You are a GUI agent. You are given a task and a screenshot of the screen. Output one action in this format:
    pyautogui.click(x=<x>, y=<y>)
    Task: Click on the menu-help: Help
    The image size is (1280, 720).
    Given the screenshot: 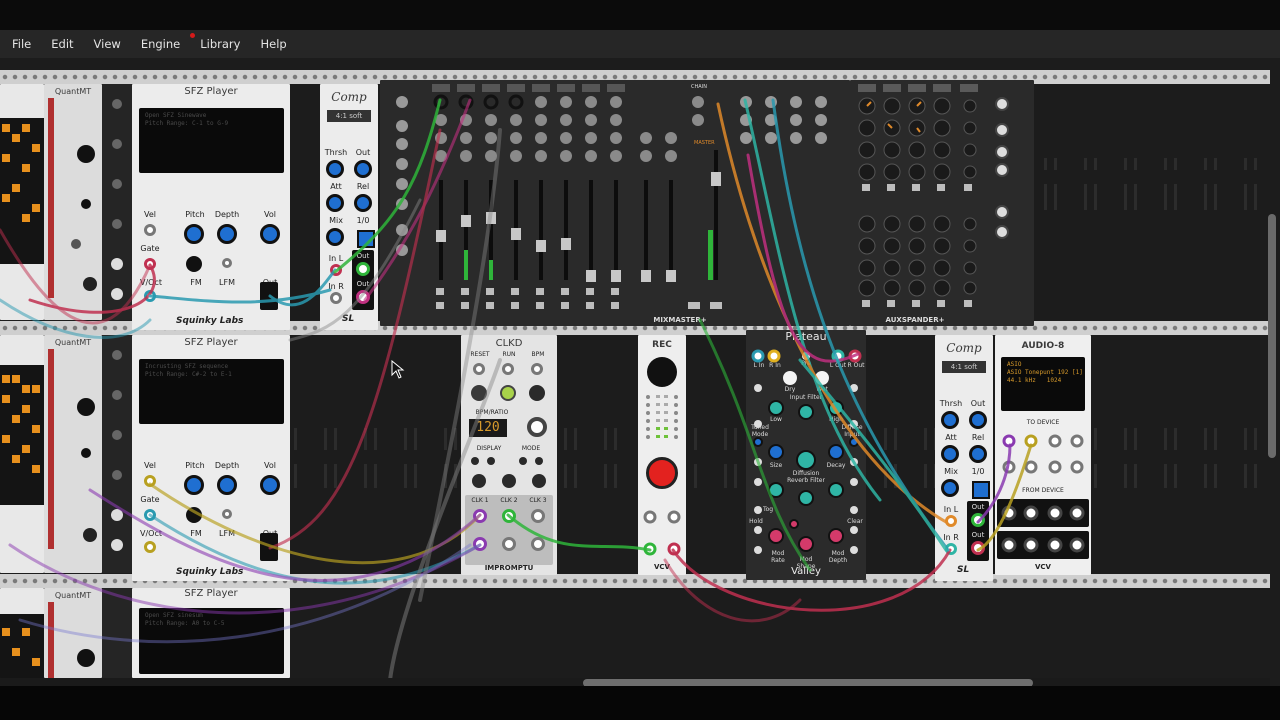 What is the action you would take?
    pyautogui.click(x=273, y=44)
    